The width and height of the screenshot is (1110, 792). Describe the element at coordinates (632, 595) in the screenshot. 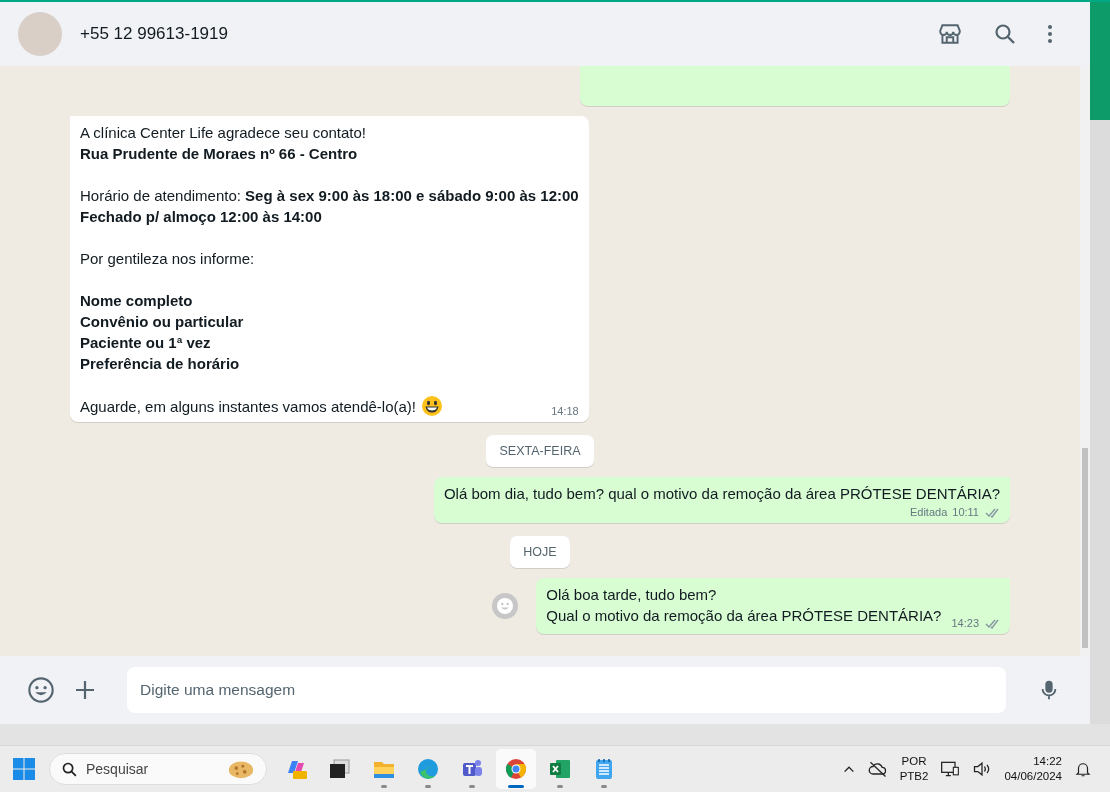

I see `message-text: Olá boa tarde, tudo bem?` at that location.